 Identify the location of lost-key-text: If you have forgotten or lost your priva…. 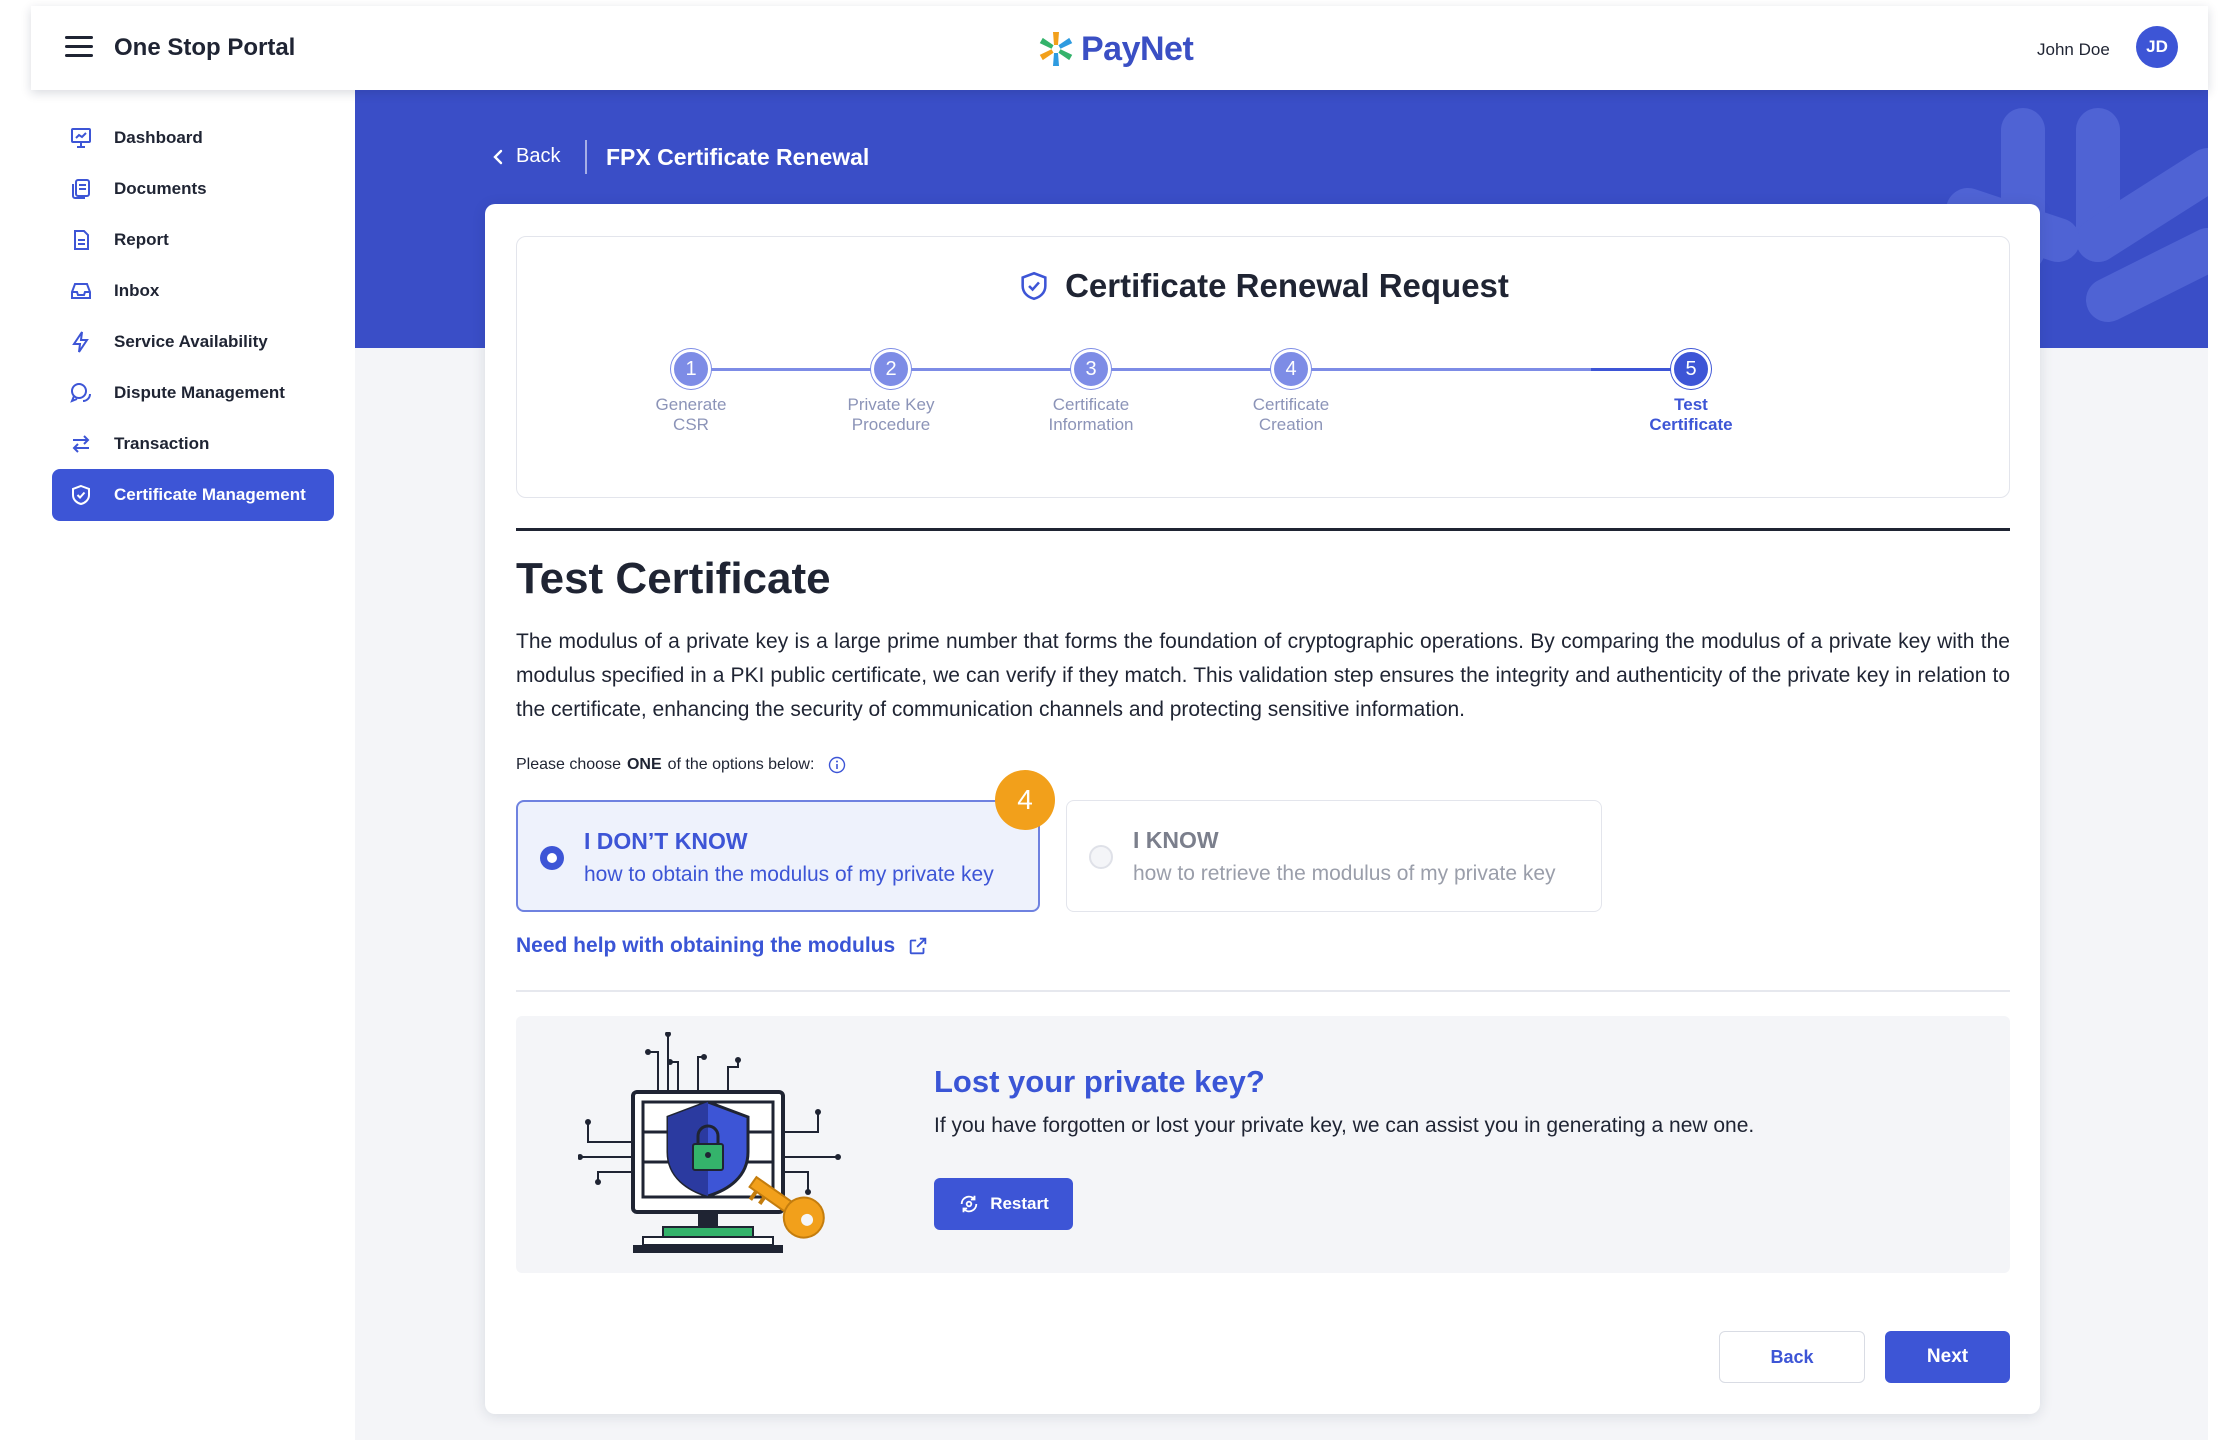
(1344, 1125).